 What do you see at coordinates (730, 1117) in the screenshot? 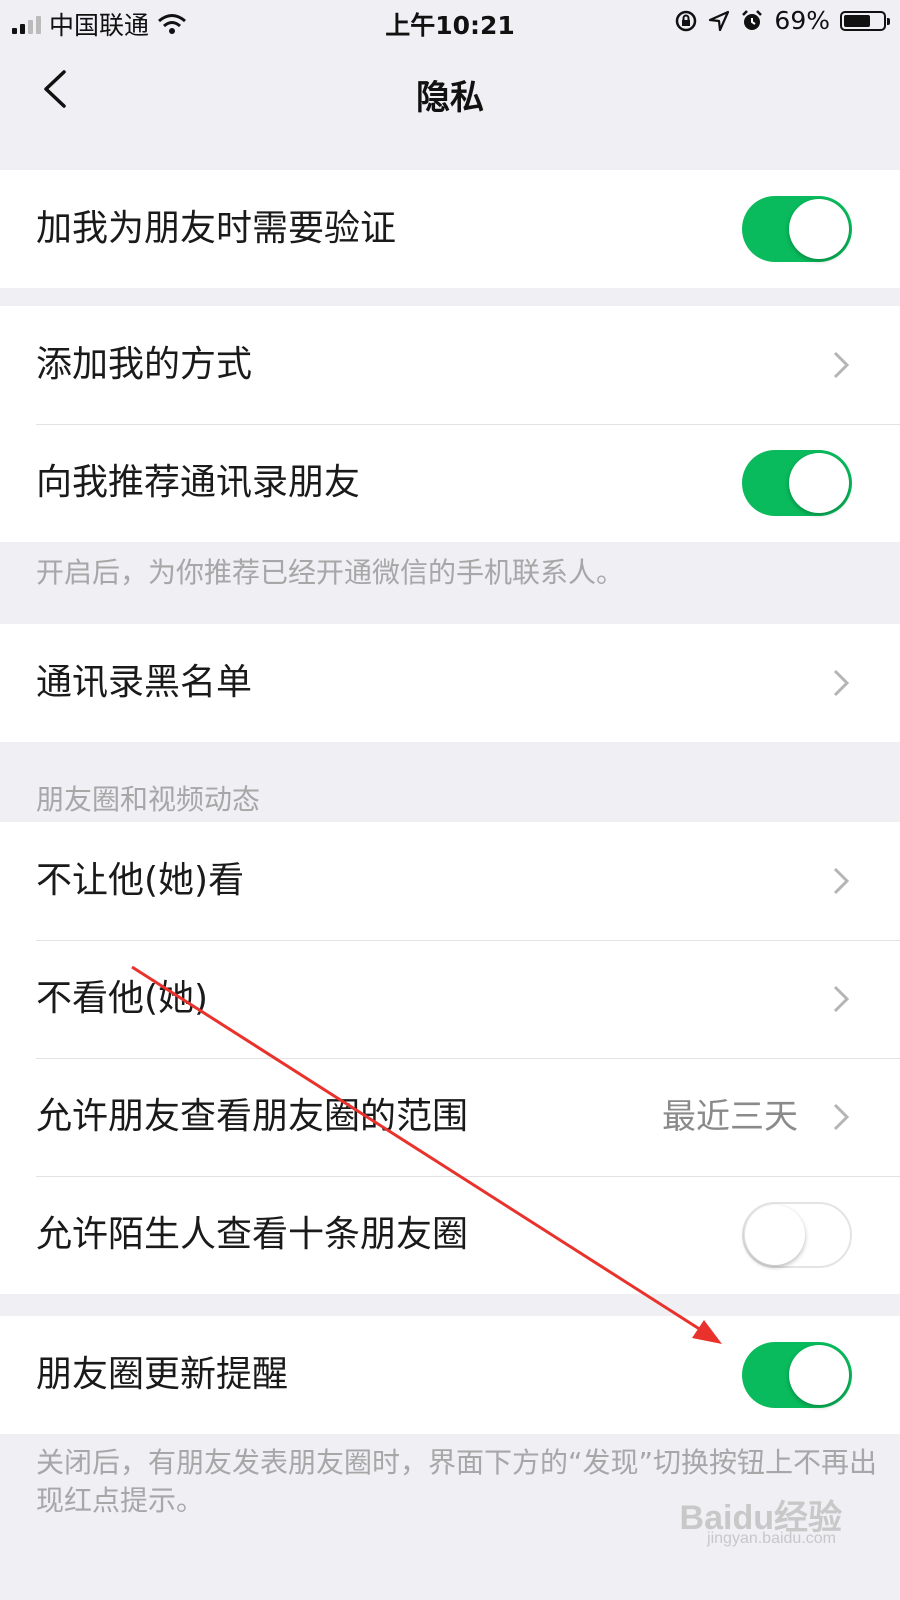
I see `visible-range-value: 最近三天` at bounding box center [730, 1117].